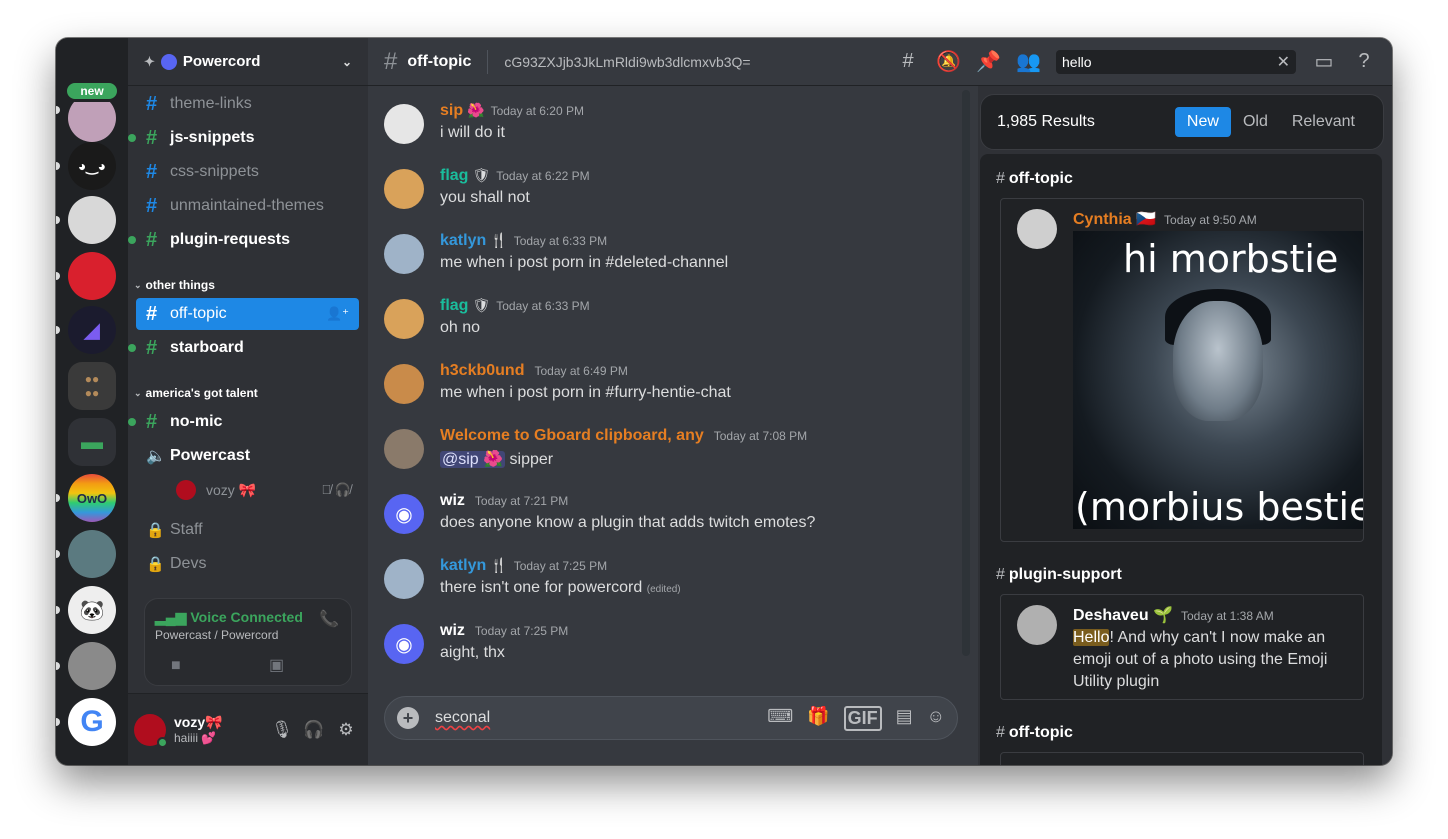 Image resolution: width=1448 pixels, height=839 pixels. I want to click on channel-css-snippets: # css-snippets, so click(247, 172).